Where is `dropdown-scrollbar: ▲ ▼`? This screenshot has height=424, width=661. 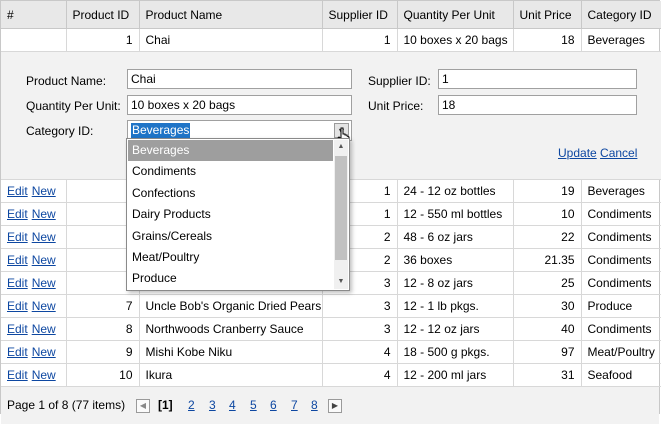
dropdown-scrollbar: ▲ ▼ is located at coordinates (341, 214).